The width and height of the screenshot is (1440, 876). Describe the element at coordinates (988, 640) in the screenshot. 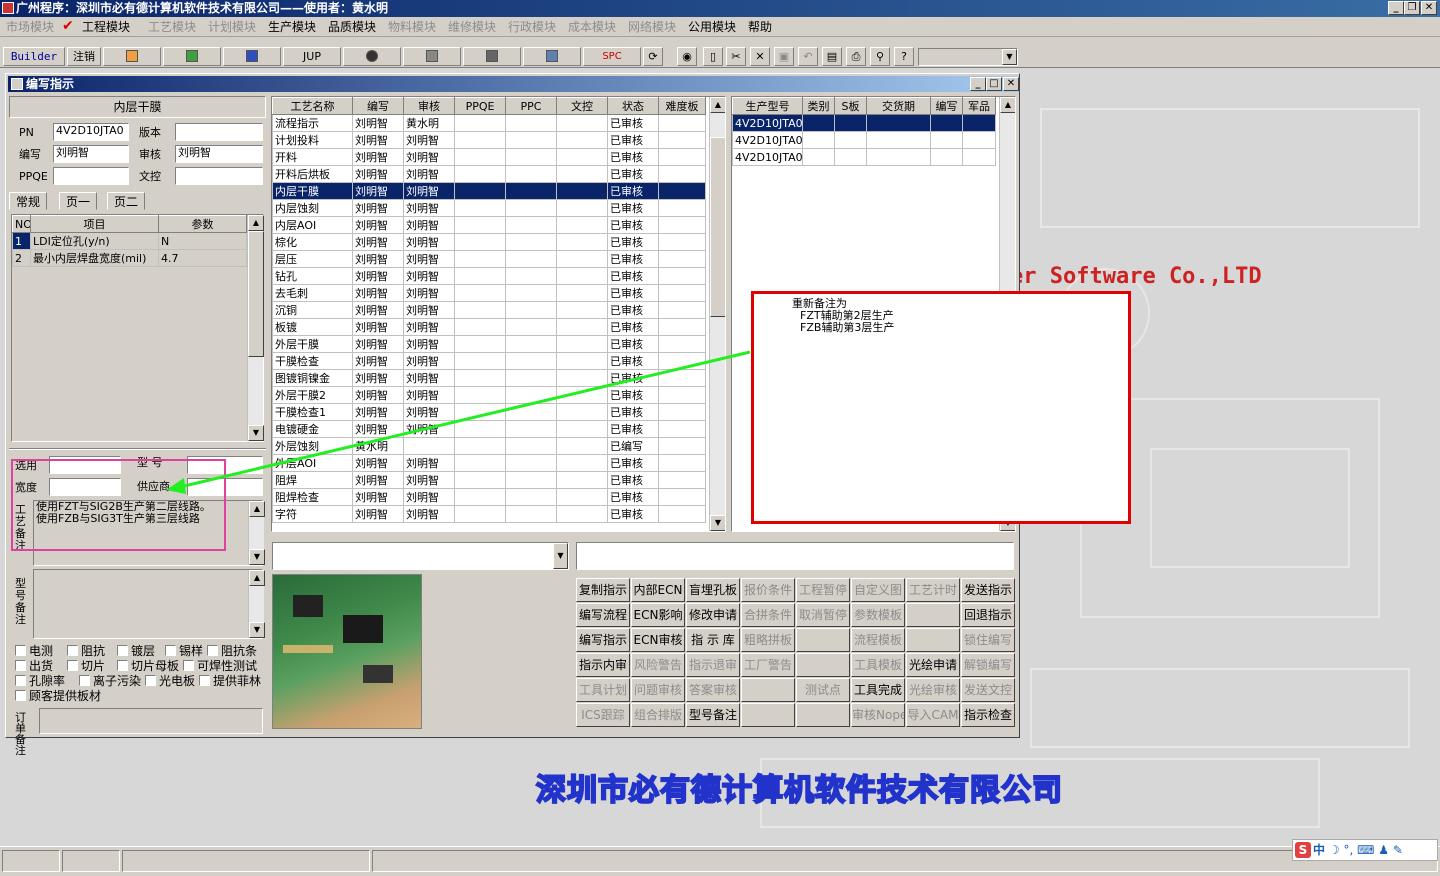

I see `action-button: 锁住编写` at that location.